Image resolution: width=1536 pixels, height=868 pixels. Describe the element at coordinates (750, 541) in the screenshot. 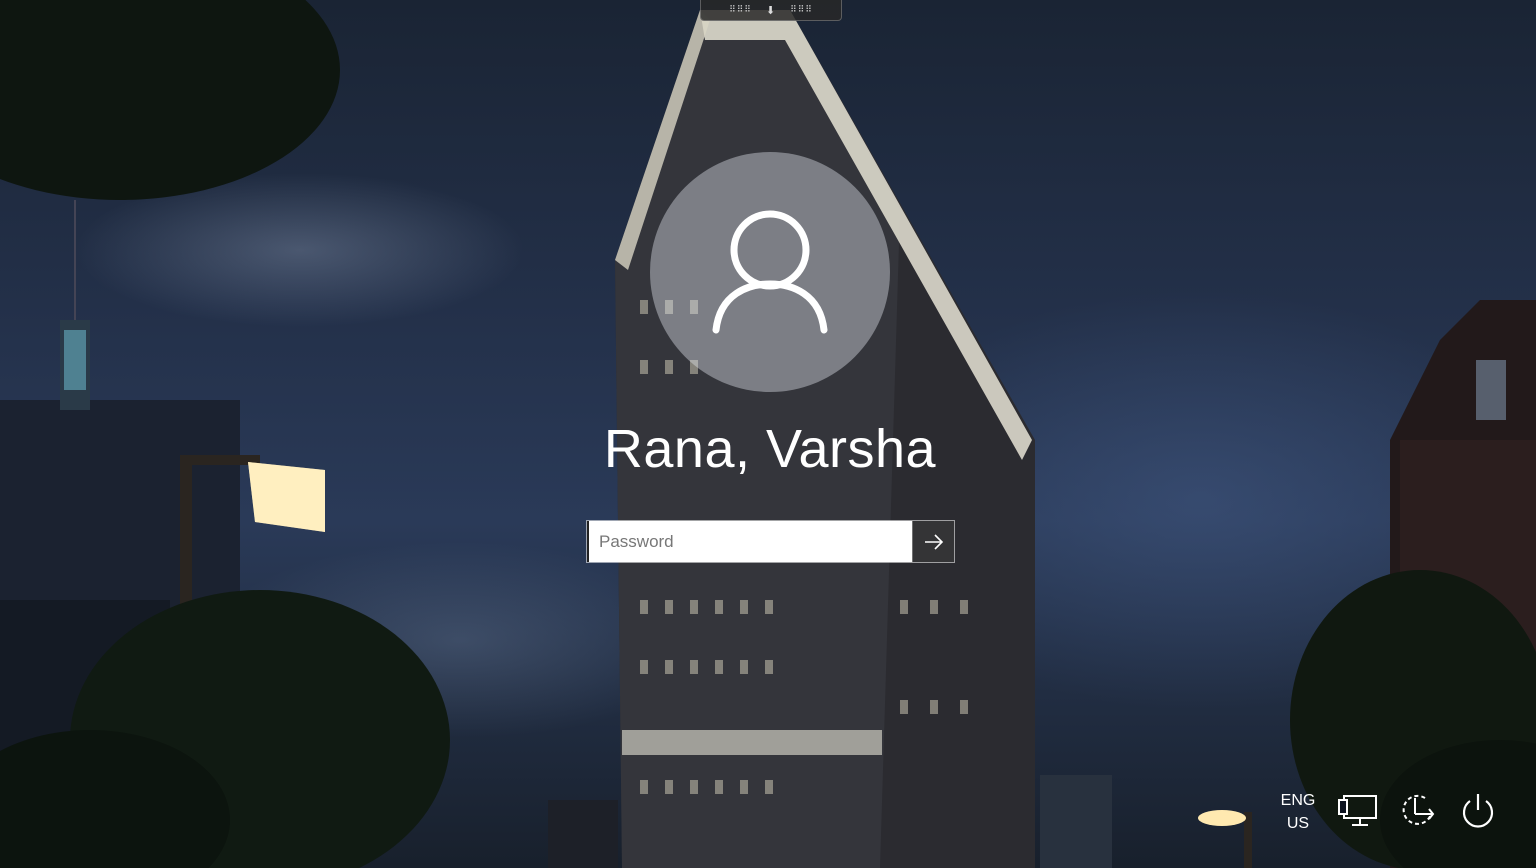

I see `password-input` at that location.